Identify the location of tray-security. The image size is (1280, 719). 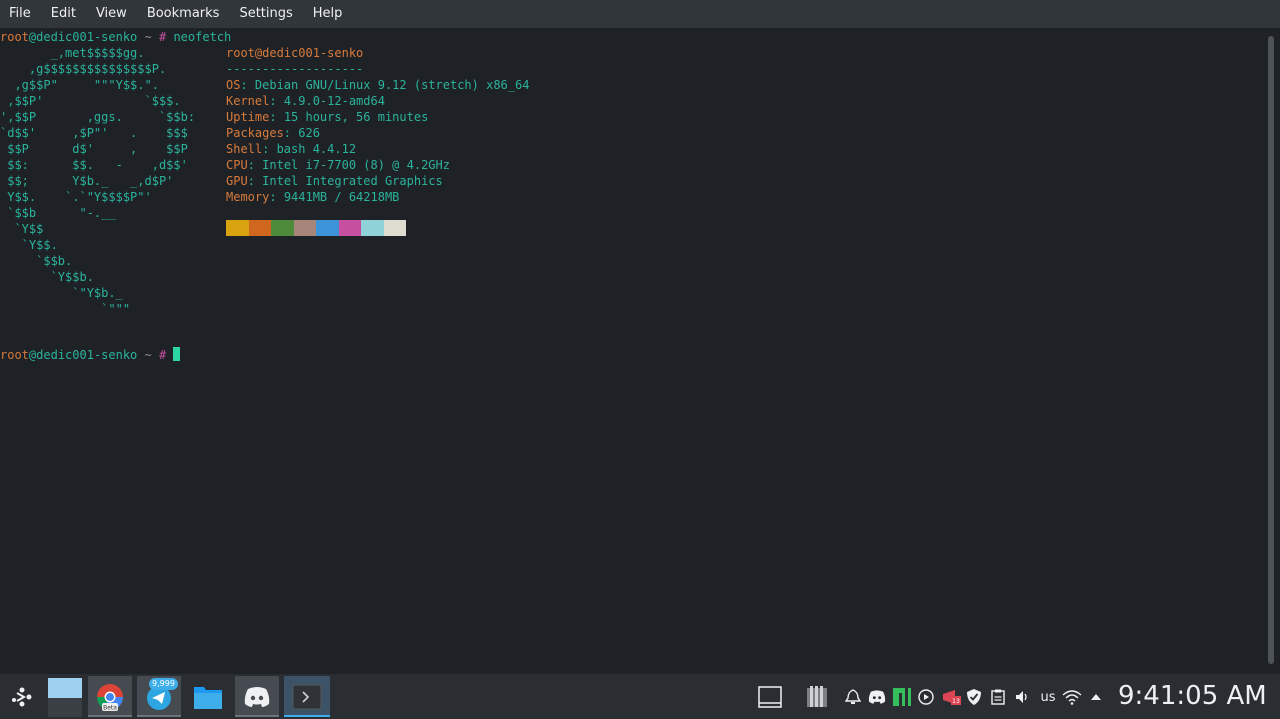
(974, 697).